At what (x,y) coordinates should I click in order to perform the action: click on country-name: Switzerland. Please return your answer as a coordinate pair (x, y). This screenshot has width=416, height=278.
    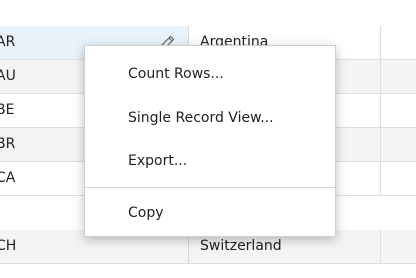
    Looking at the image, I should click on (241, 246).